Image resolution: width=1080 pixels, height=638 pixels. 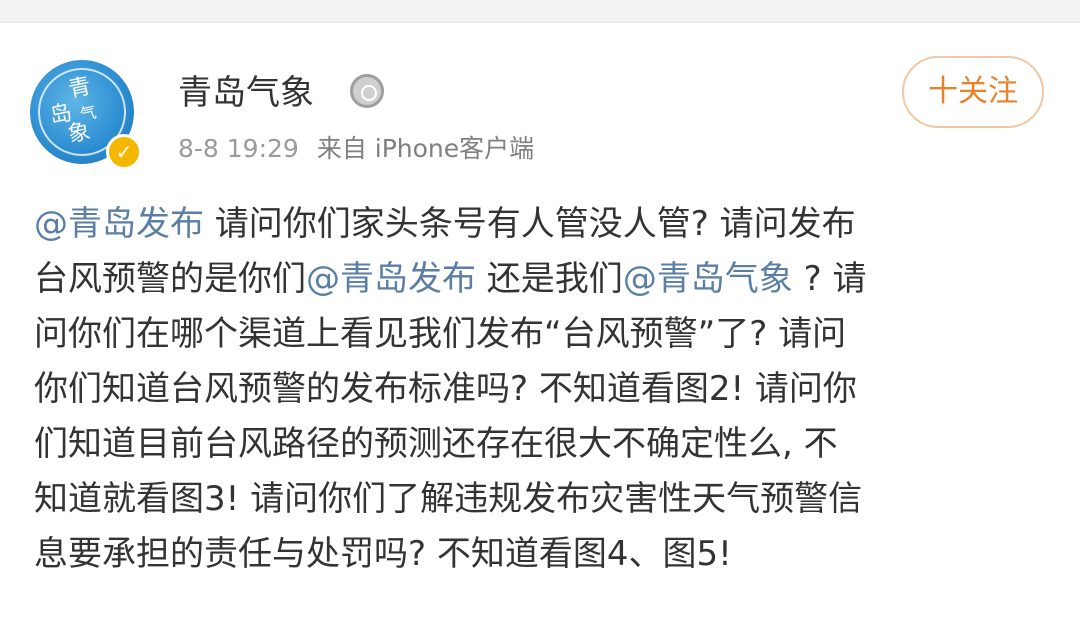 What do you see at coordinates (80, 88) in the screenshot?
I see `avatar-char: 青` at bounding box center [80, 88].